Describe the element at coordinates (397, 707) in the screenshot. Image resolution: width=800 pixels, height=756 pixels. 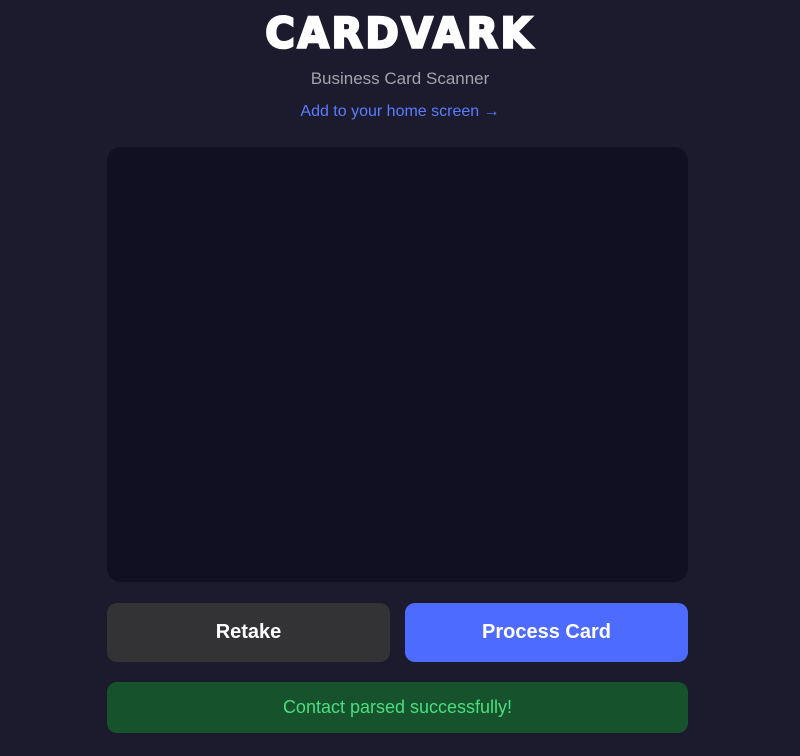
I see `status-message: Contact parsed successfully!` at that location.